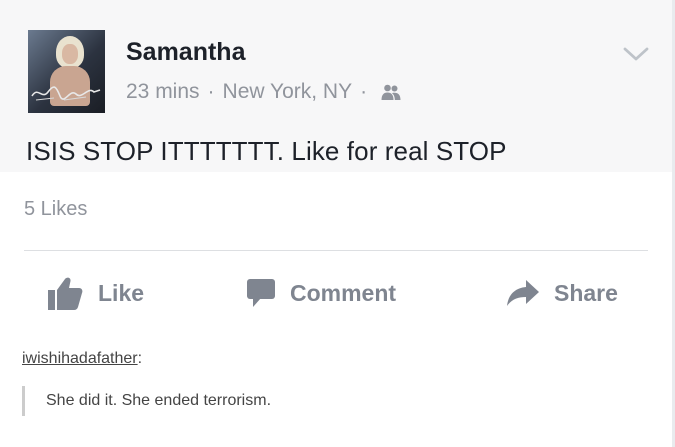 Image resolution: width=675 pixels, height=447 pixels. Describe the element at coordinates (391, 92) in the screenshot. I see `friends-icon` at that location.